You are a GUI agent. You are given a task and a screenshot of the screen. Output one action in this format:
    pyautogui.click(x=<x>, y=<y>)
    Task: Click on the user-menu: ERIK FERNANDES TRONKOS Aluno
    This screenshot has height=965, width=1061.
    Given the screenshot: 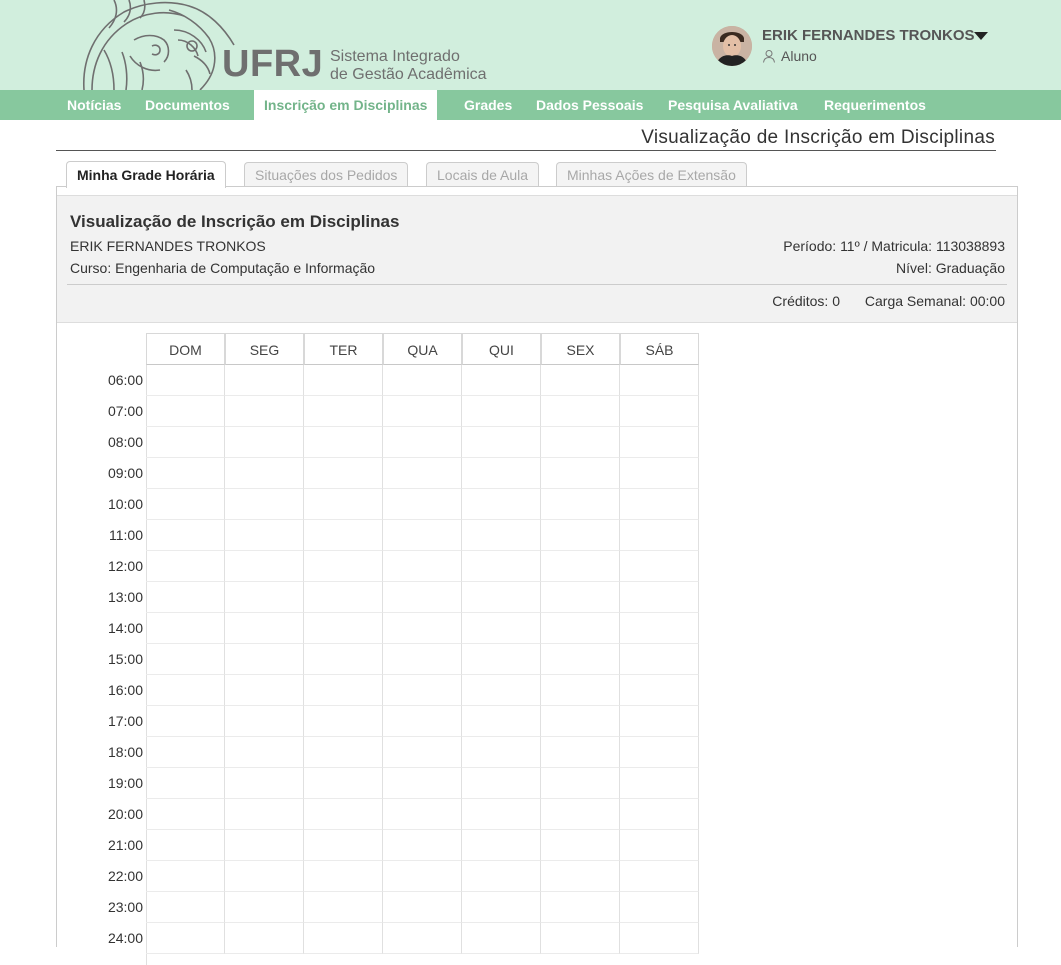 What is the action you would take?
    pyautogui.click(x=872, y=47)
    